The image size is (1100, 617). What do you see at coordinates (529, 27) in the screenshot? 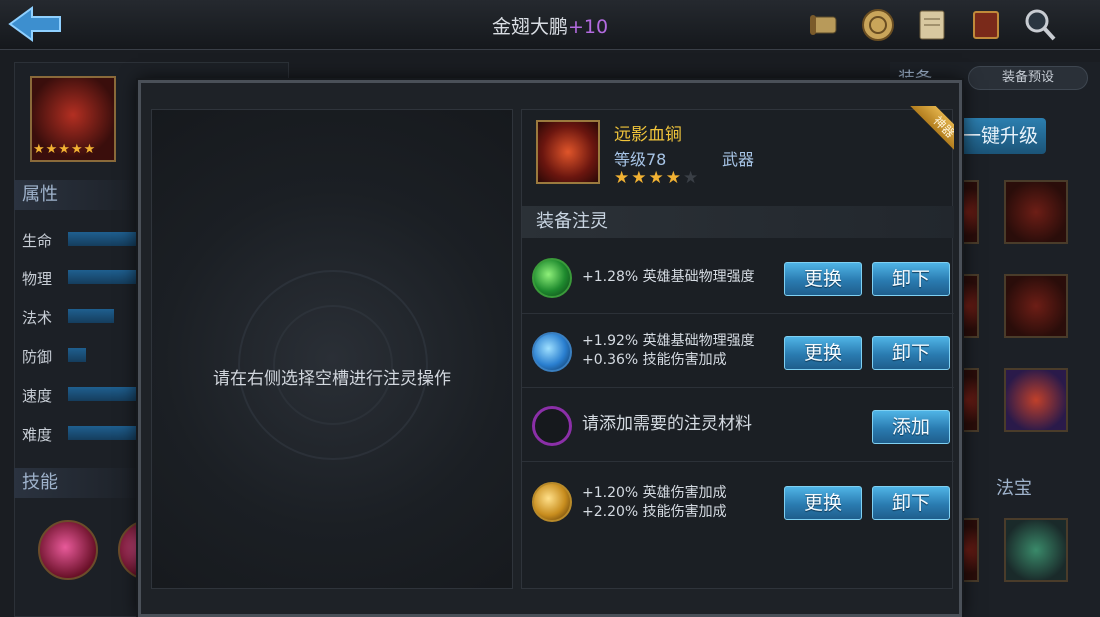
I see `hero-name: 金翅大鹏` at bounding box center [529, 27].